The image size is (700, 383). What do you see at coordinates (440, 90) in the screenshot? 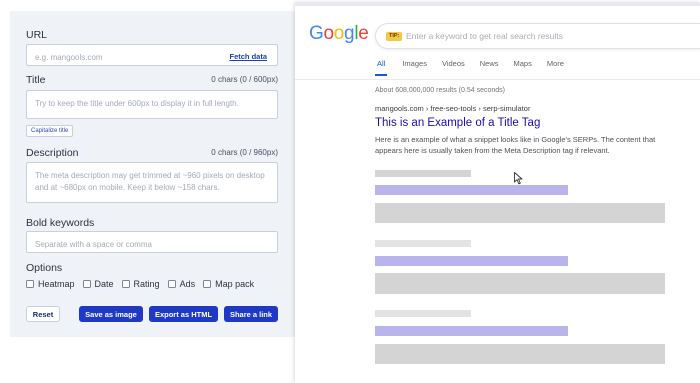
I see `results-count: About 608,000,000 results (0.54 seconds)` at bounding box center [440, 90].